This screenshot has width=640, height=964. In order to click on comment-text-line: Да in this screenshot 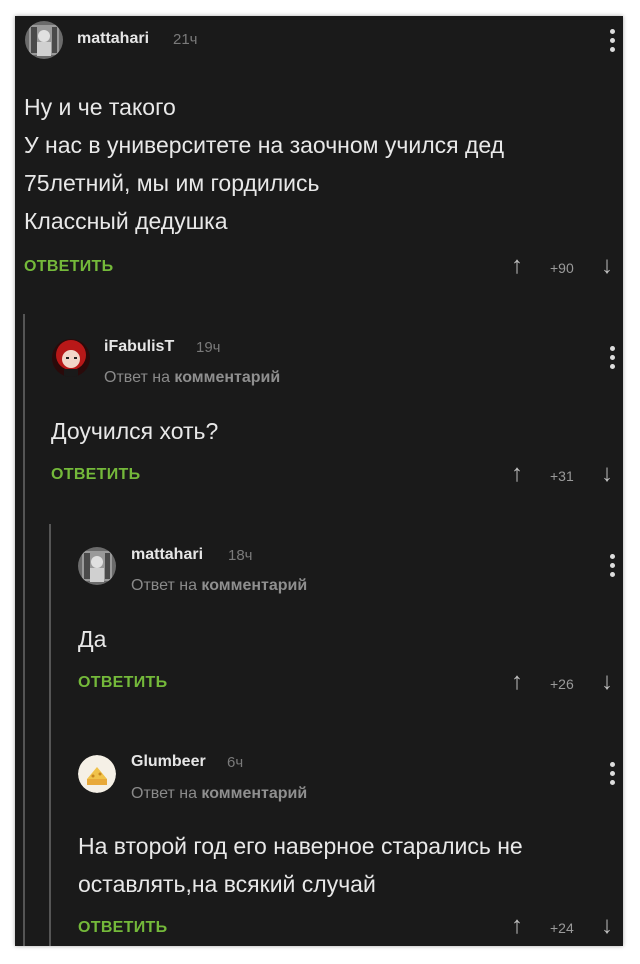, I will do `click(92, 639)`.